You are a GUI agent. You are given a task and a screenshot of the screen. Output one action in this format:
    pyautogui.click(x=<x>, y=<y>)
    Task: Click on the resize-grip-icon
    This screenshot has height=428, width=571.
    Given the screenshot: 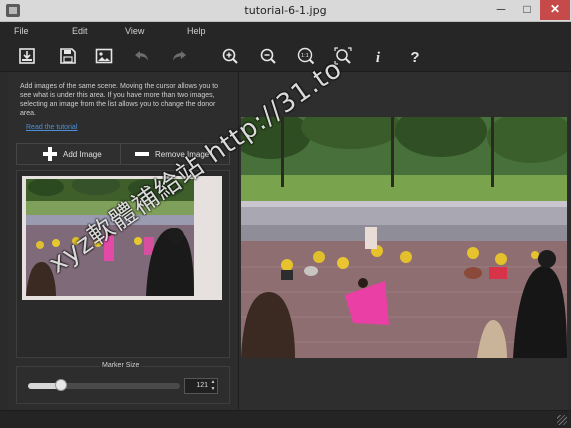 What is the action you would take?
    pyautogui.click(x=562, y=420)
    